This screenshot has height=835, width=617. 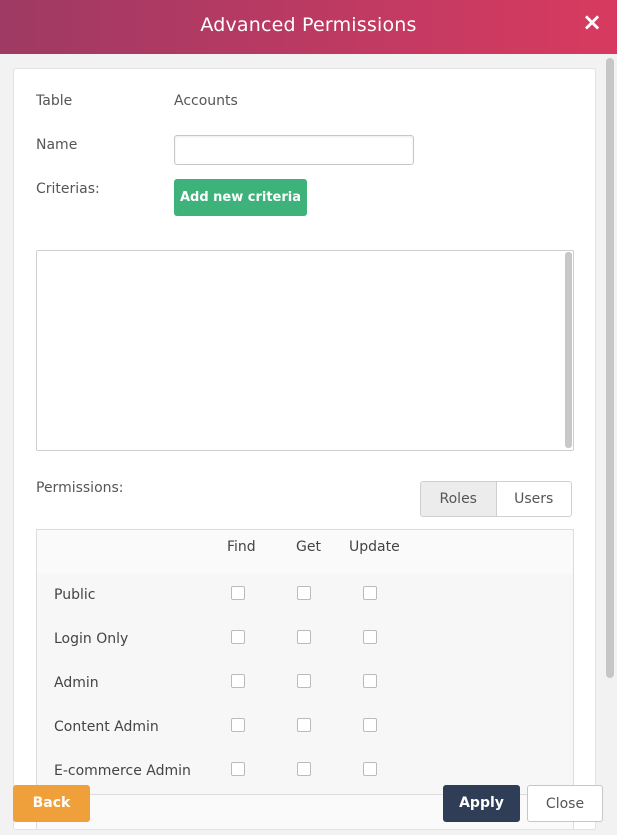 What do you see at coordinates (534, 499) in the screenshot?
I see `users-tab: Users` at bounding box center [534, 499].